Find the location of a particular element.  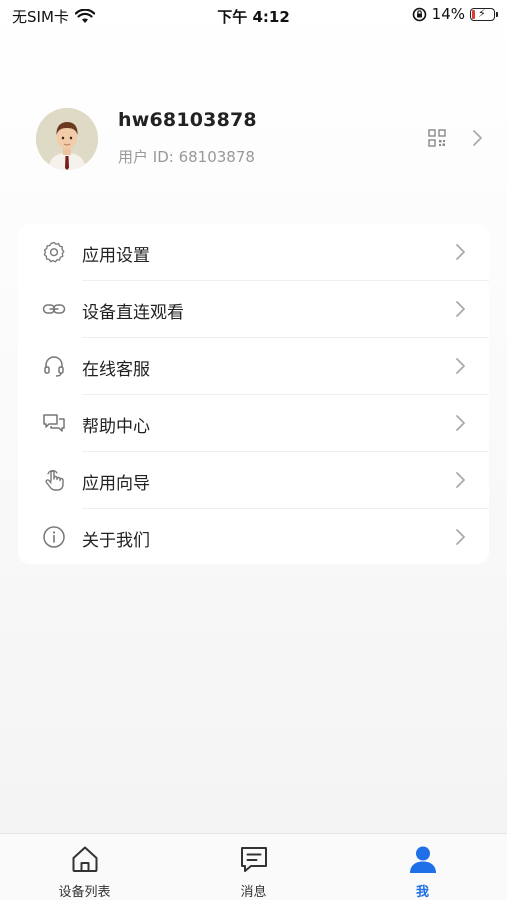

home-icon is located at coordinates (85, 859).